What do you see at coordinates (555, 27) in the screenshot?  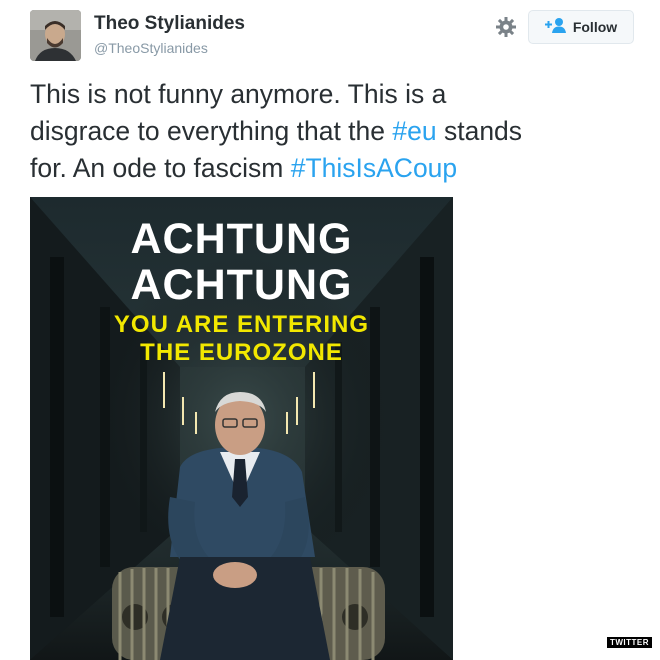 I see `add-user-icon` at bounding box center [555, 27].